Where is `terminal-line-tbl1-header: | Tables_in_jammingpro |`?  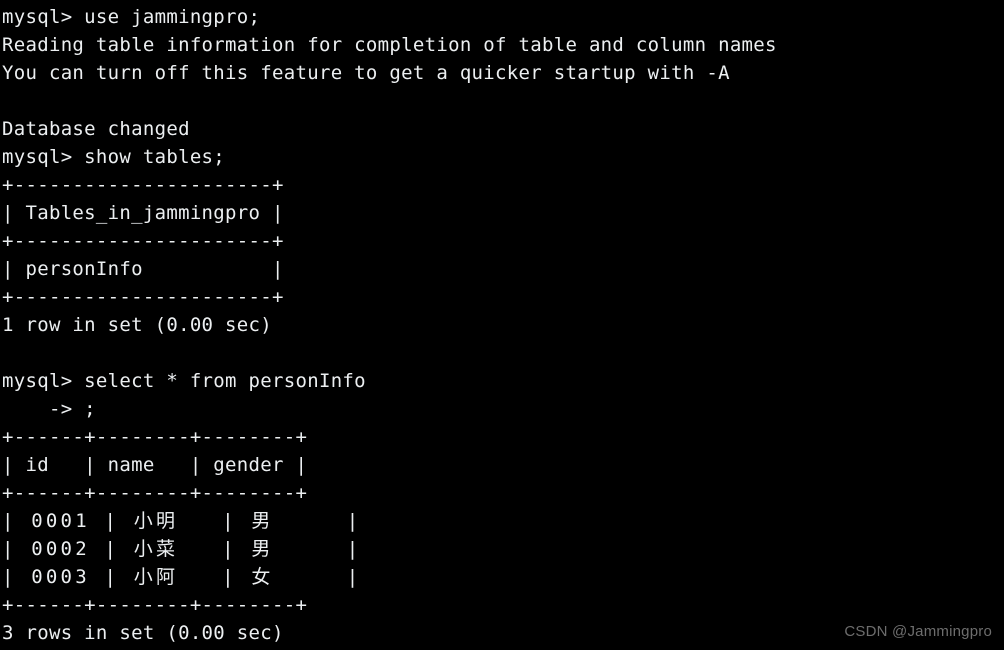 terminal-line-tbl1-header: | Tables_in_jammingpro | is located at coordinates (143, 213).